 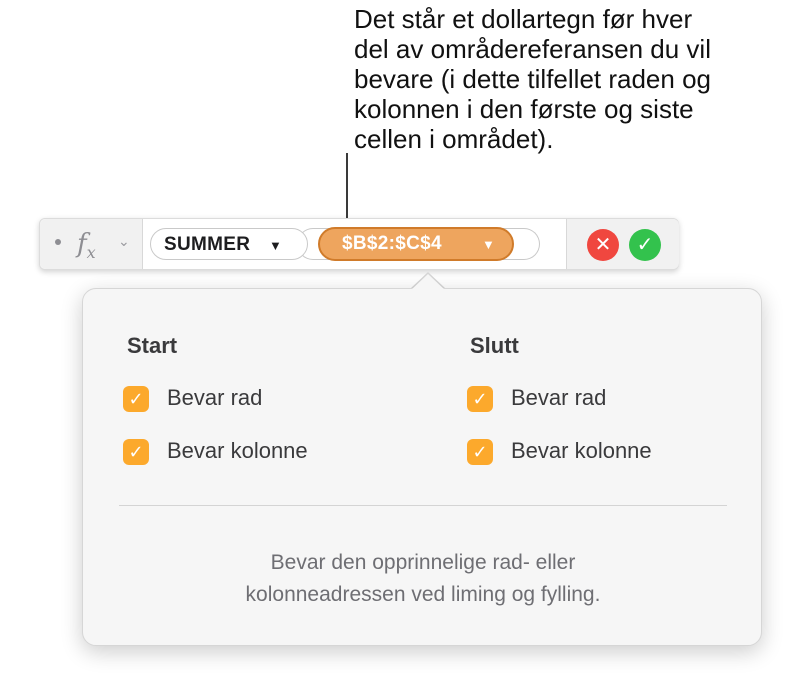 I want to click on formula-bar-actions: ✕ ✓, so click(x=622, y=244).